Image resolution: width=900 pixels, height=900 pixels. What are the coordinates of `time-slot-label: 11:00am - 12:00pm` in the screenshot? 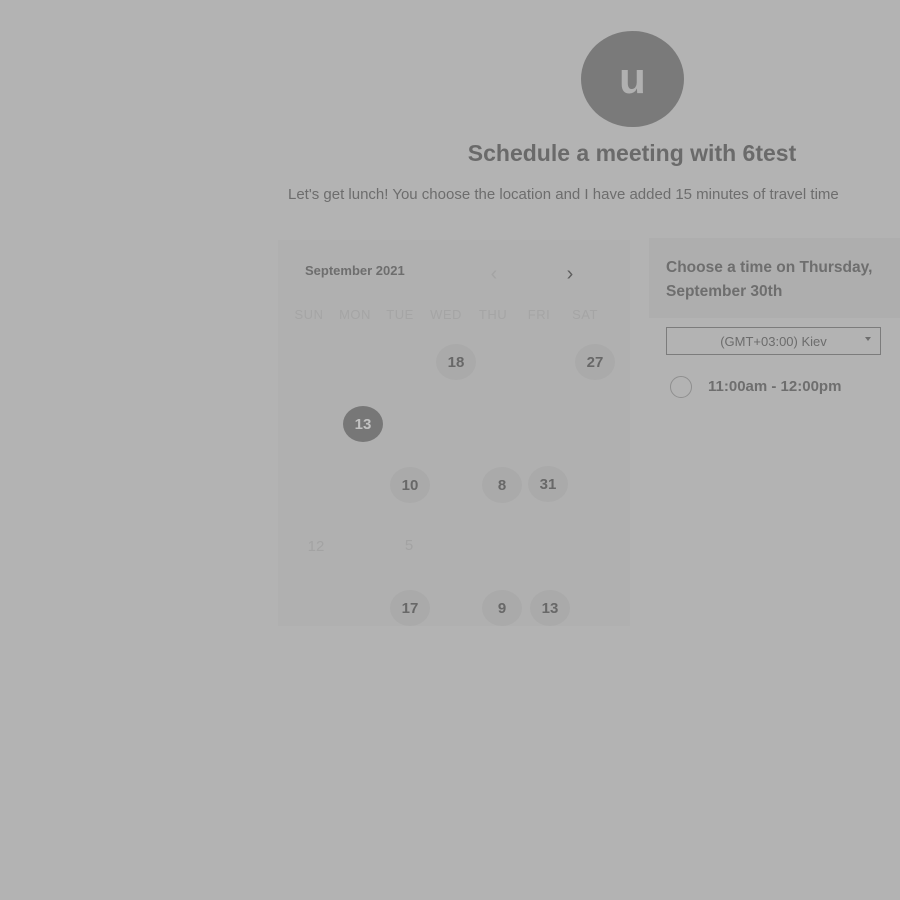 It's located at (774, 386).